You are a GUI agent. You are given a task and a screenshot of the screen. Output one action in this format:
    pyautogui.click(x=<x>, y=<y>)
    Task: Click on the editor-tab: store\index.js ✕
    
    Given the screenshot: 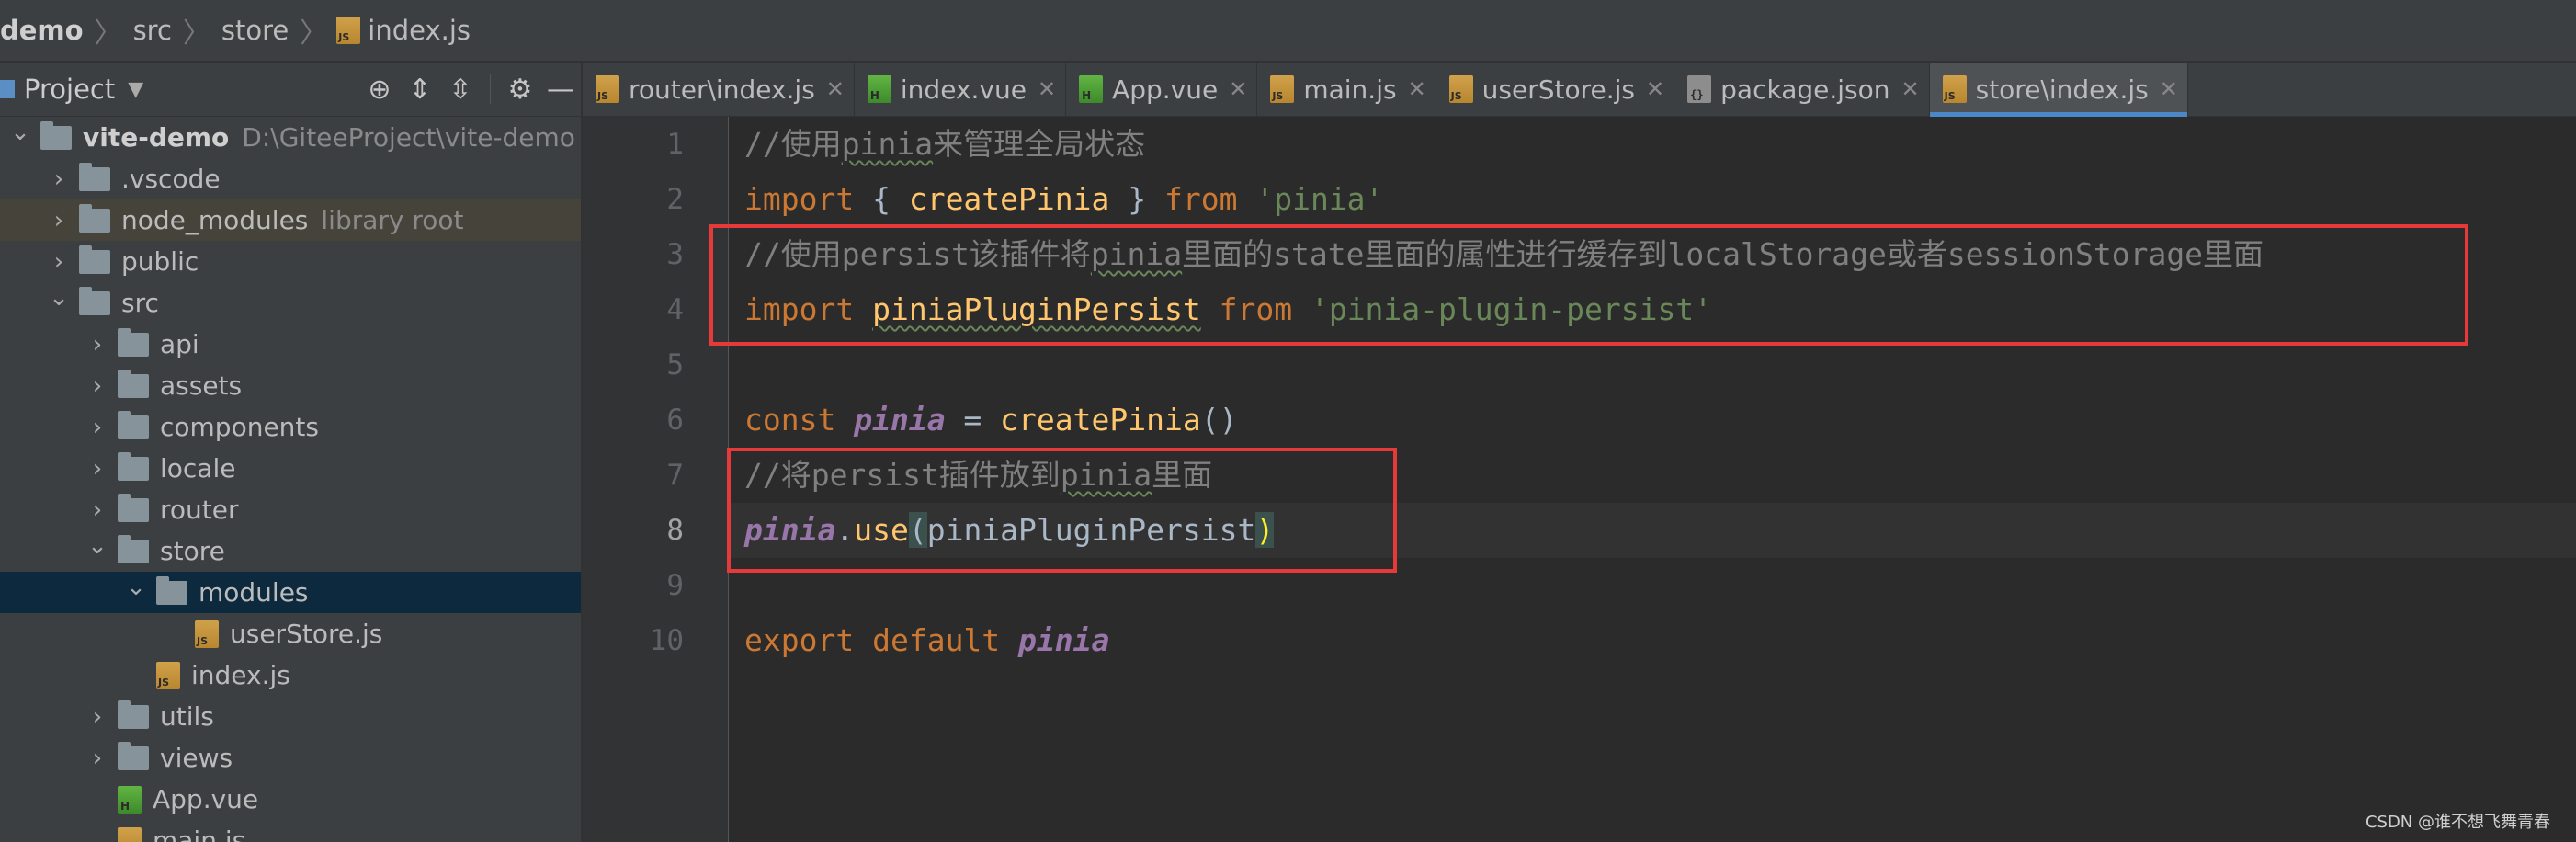 What is the action you would take?
    pyautogui.click(x=2058, y=90)
    